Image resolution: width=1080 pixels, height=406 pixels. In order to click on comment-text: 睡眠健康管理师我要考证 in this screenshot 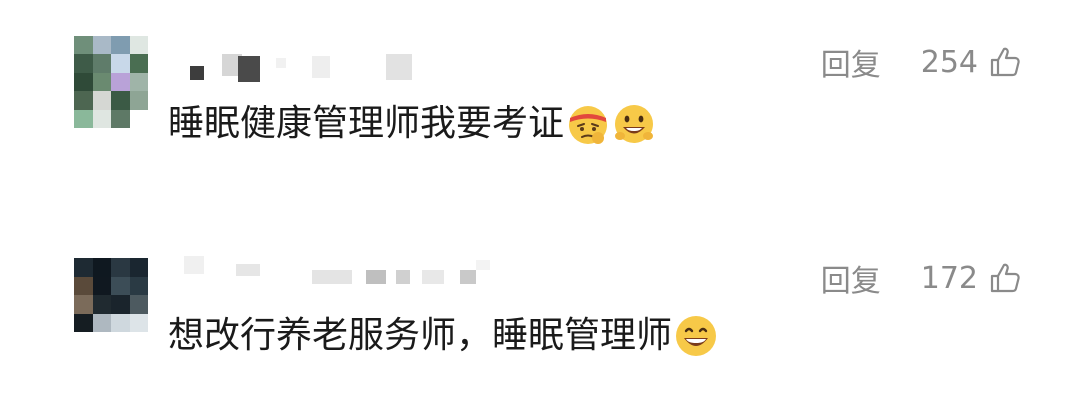, I will do `click(412, 124)`.